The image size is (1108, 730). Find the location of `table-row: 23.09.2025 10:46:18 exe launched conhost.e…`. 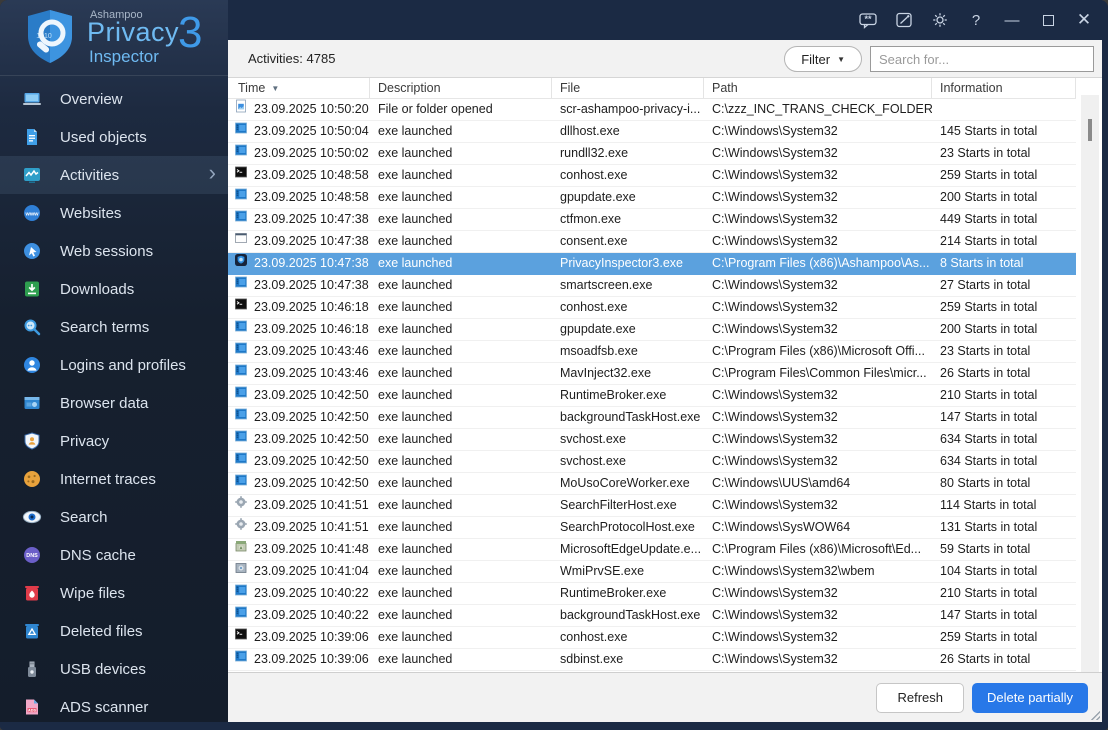

table-row: 23.09.2025 10:46:18 exe launched conhost.e… is located at coordinates (652, 308).